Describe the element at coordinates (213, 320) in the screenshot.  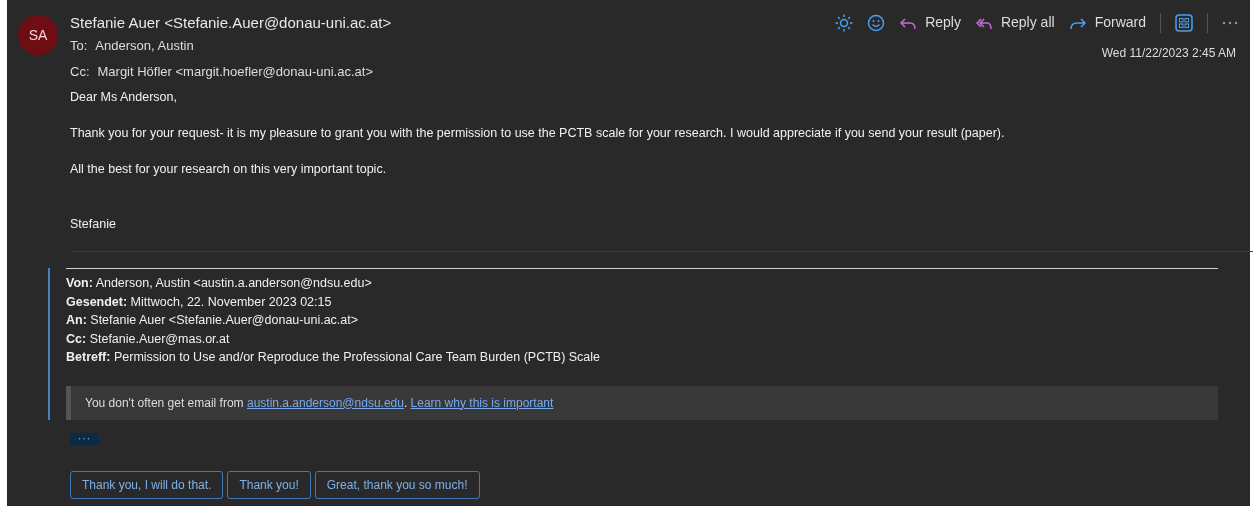
I see `quoted-header-line: An: Stefanie Auer <Stefanie.Auer@donau-uni.ac.at>` at that location.